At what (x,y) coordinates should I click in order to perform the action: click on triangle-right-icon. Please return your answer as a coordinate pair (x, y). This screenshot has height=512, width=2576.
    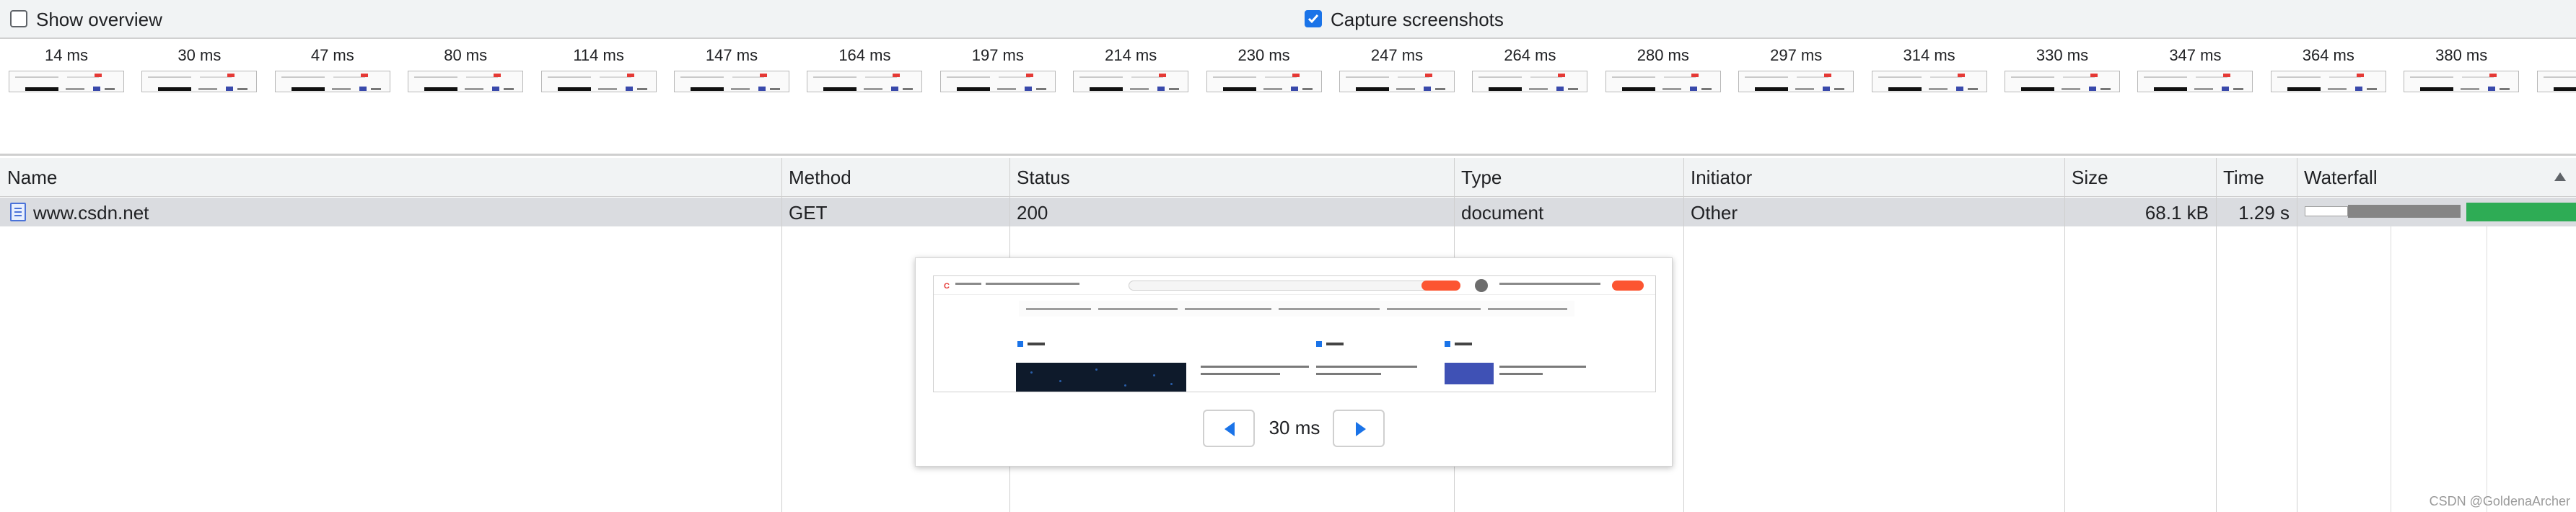
    Looking at the image, I should click on (1361, 429).